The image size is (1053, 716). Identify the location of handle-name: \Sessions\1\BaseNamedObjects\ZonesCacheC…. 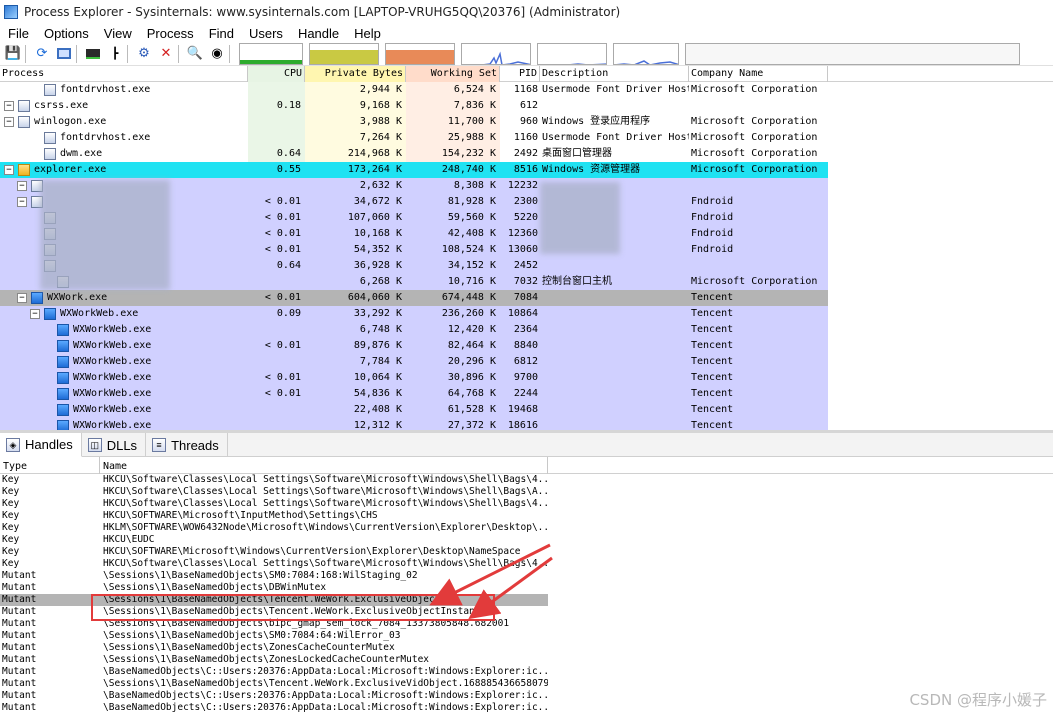
(249, 647).